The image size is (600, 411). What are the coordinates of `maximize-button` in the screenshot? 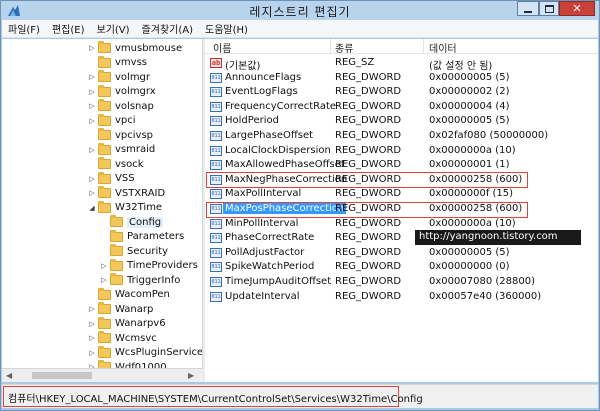 It's located at (549, 8).